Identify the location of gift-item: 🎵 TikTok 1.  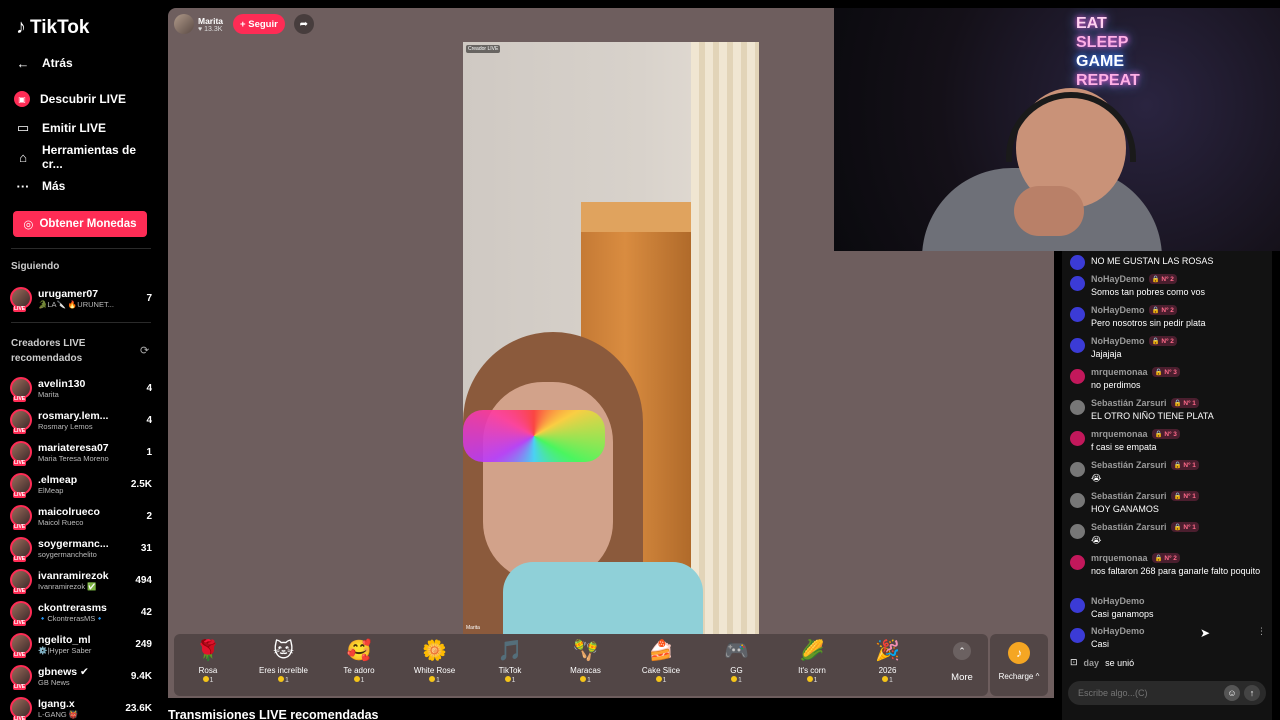
(510, 666).